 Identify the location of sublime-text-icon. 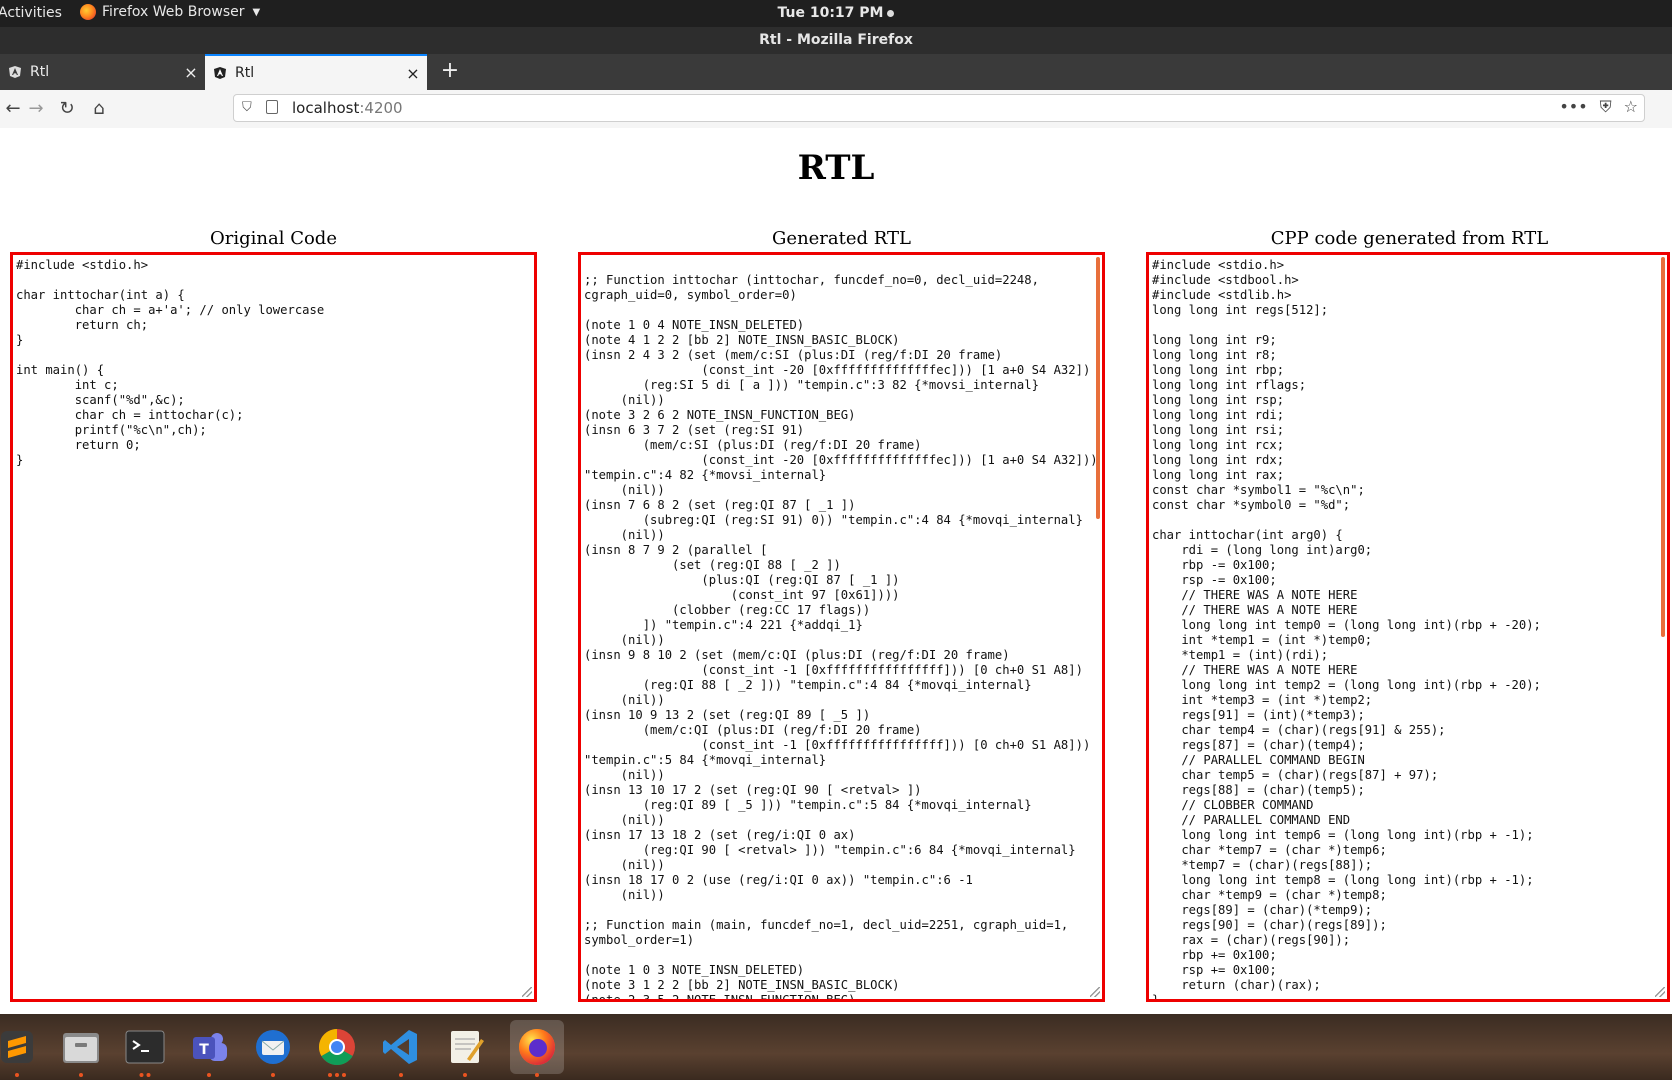
(17, 1047).